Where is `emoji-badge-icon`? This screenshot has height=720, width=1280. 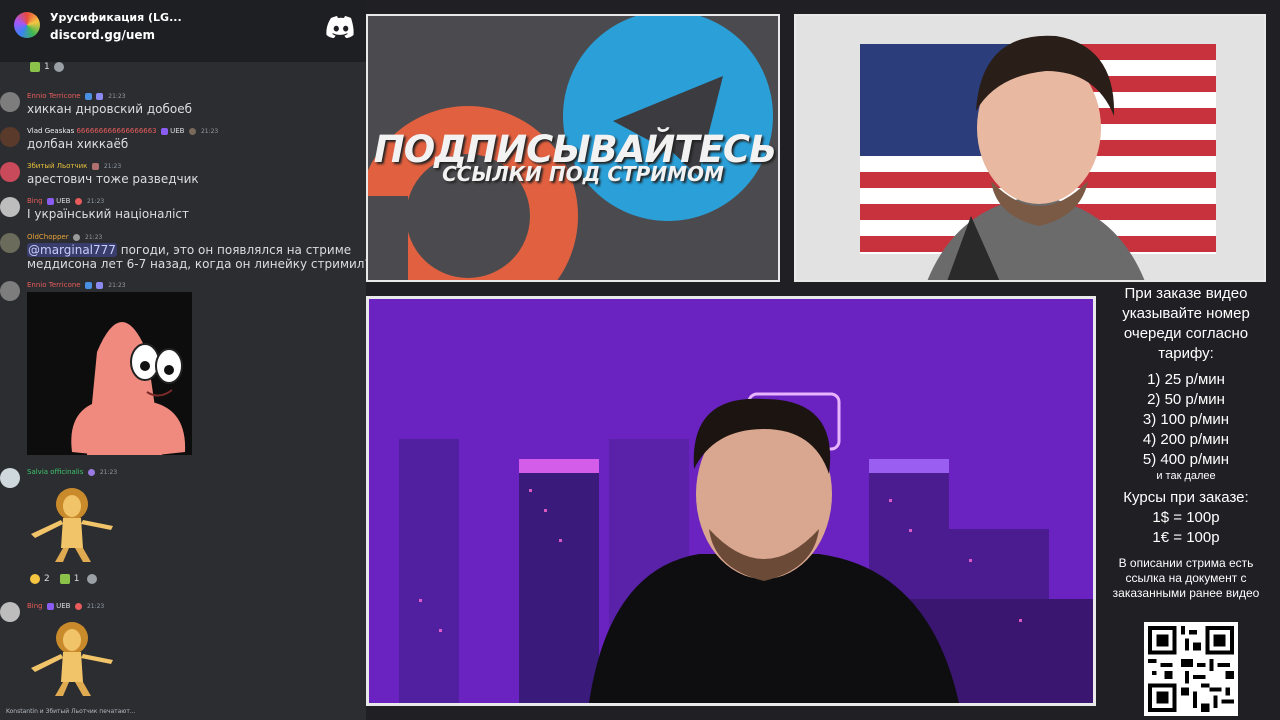
emoji-badge-icon is located at coordinates (192, 131).